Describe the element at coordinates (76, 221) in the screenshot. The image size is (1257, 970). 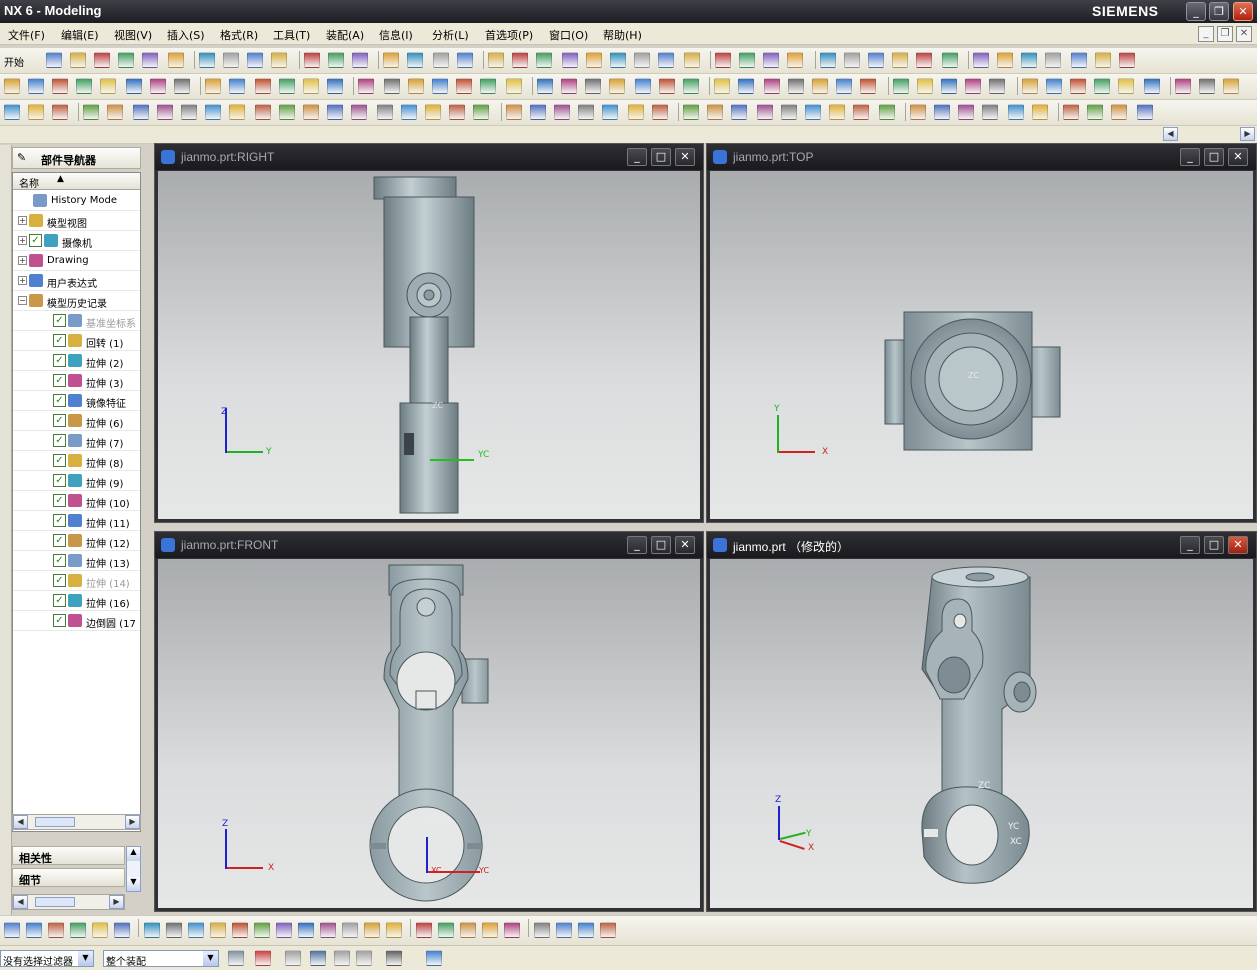
I see `tree-item: + 模型视图` at that location.